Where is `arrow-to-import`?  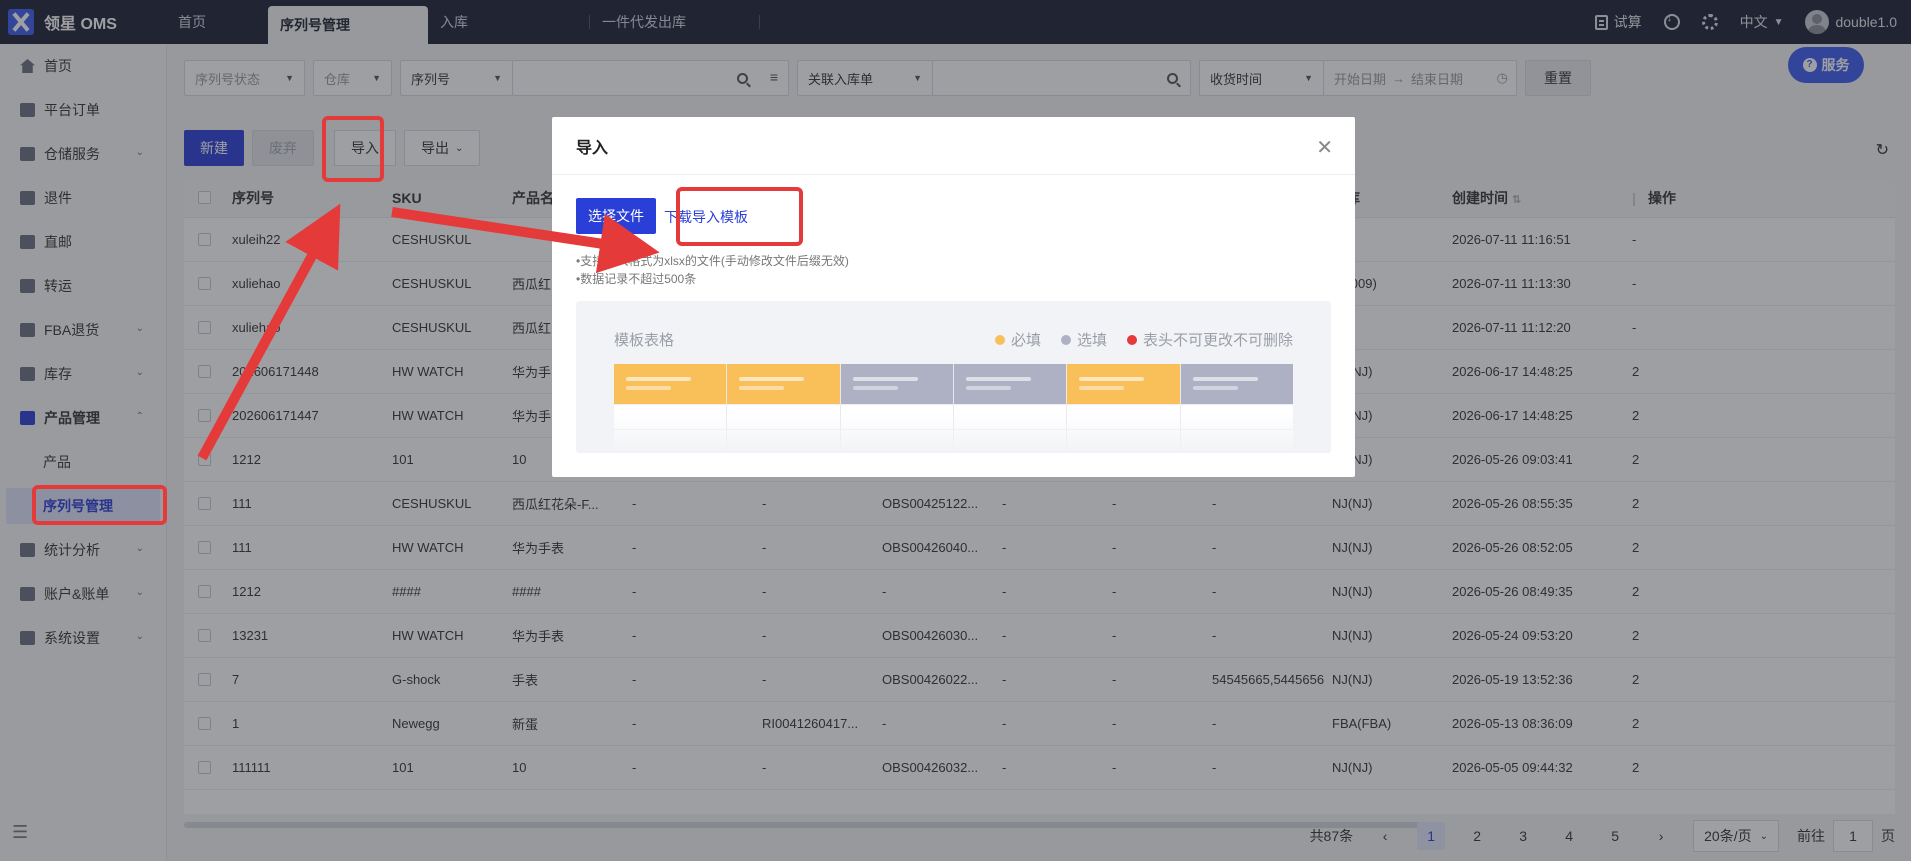
arrow-to-import is located at coordinates (269, 332).